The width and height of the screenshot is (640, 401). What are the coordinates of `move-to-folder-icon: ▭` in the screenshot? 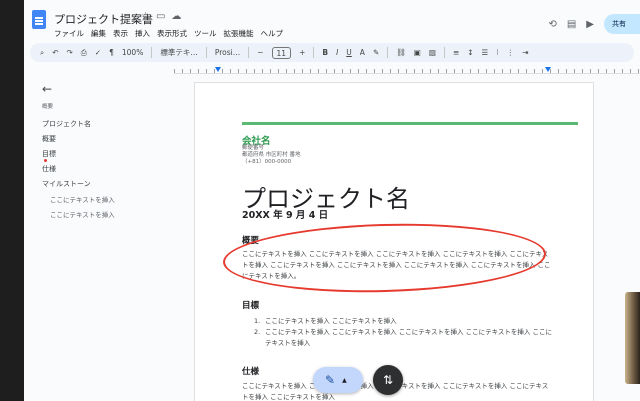 It's located at (163, 16).